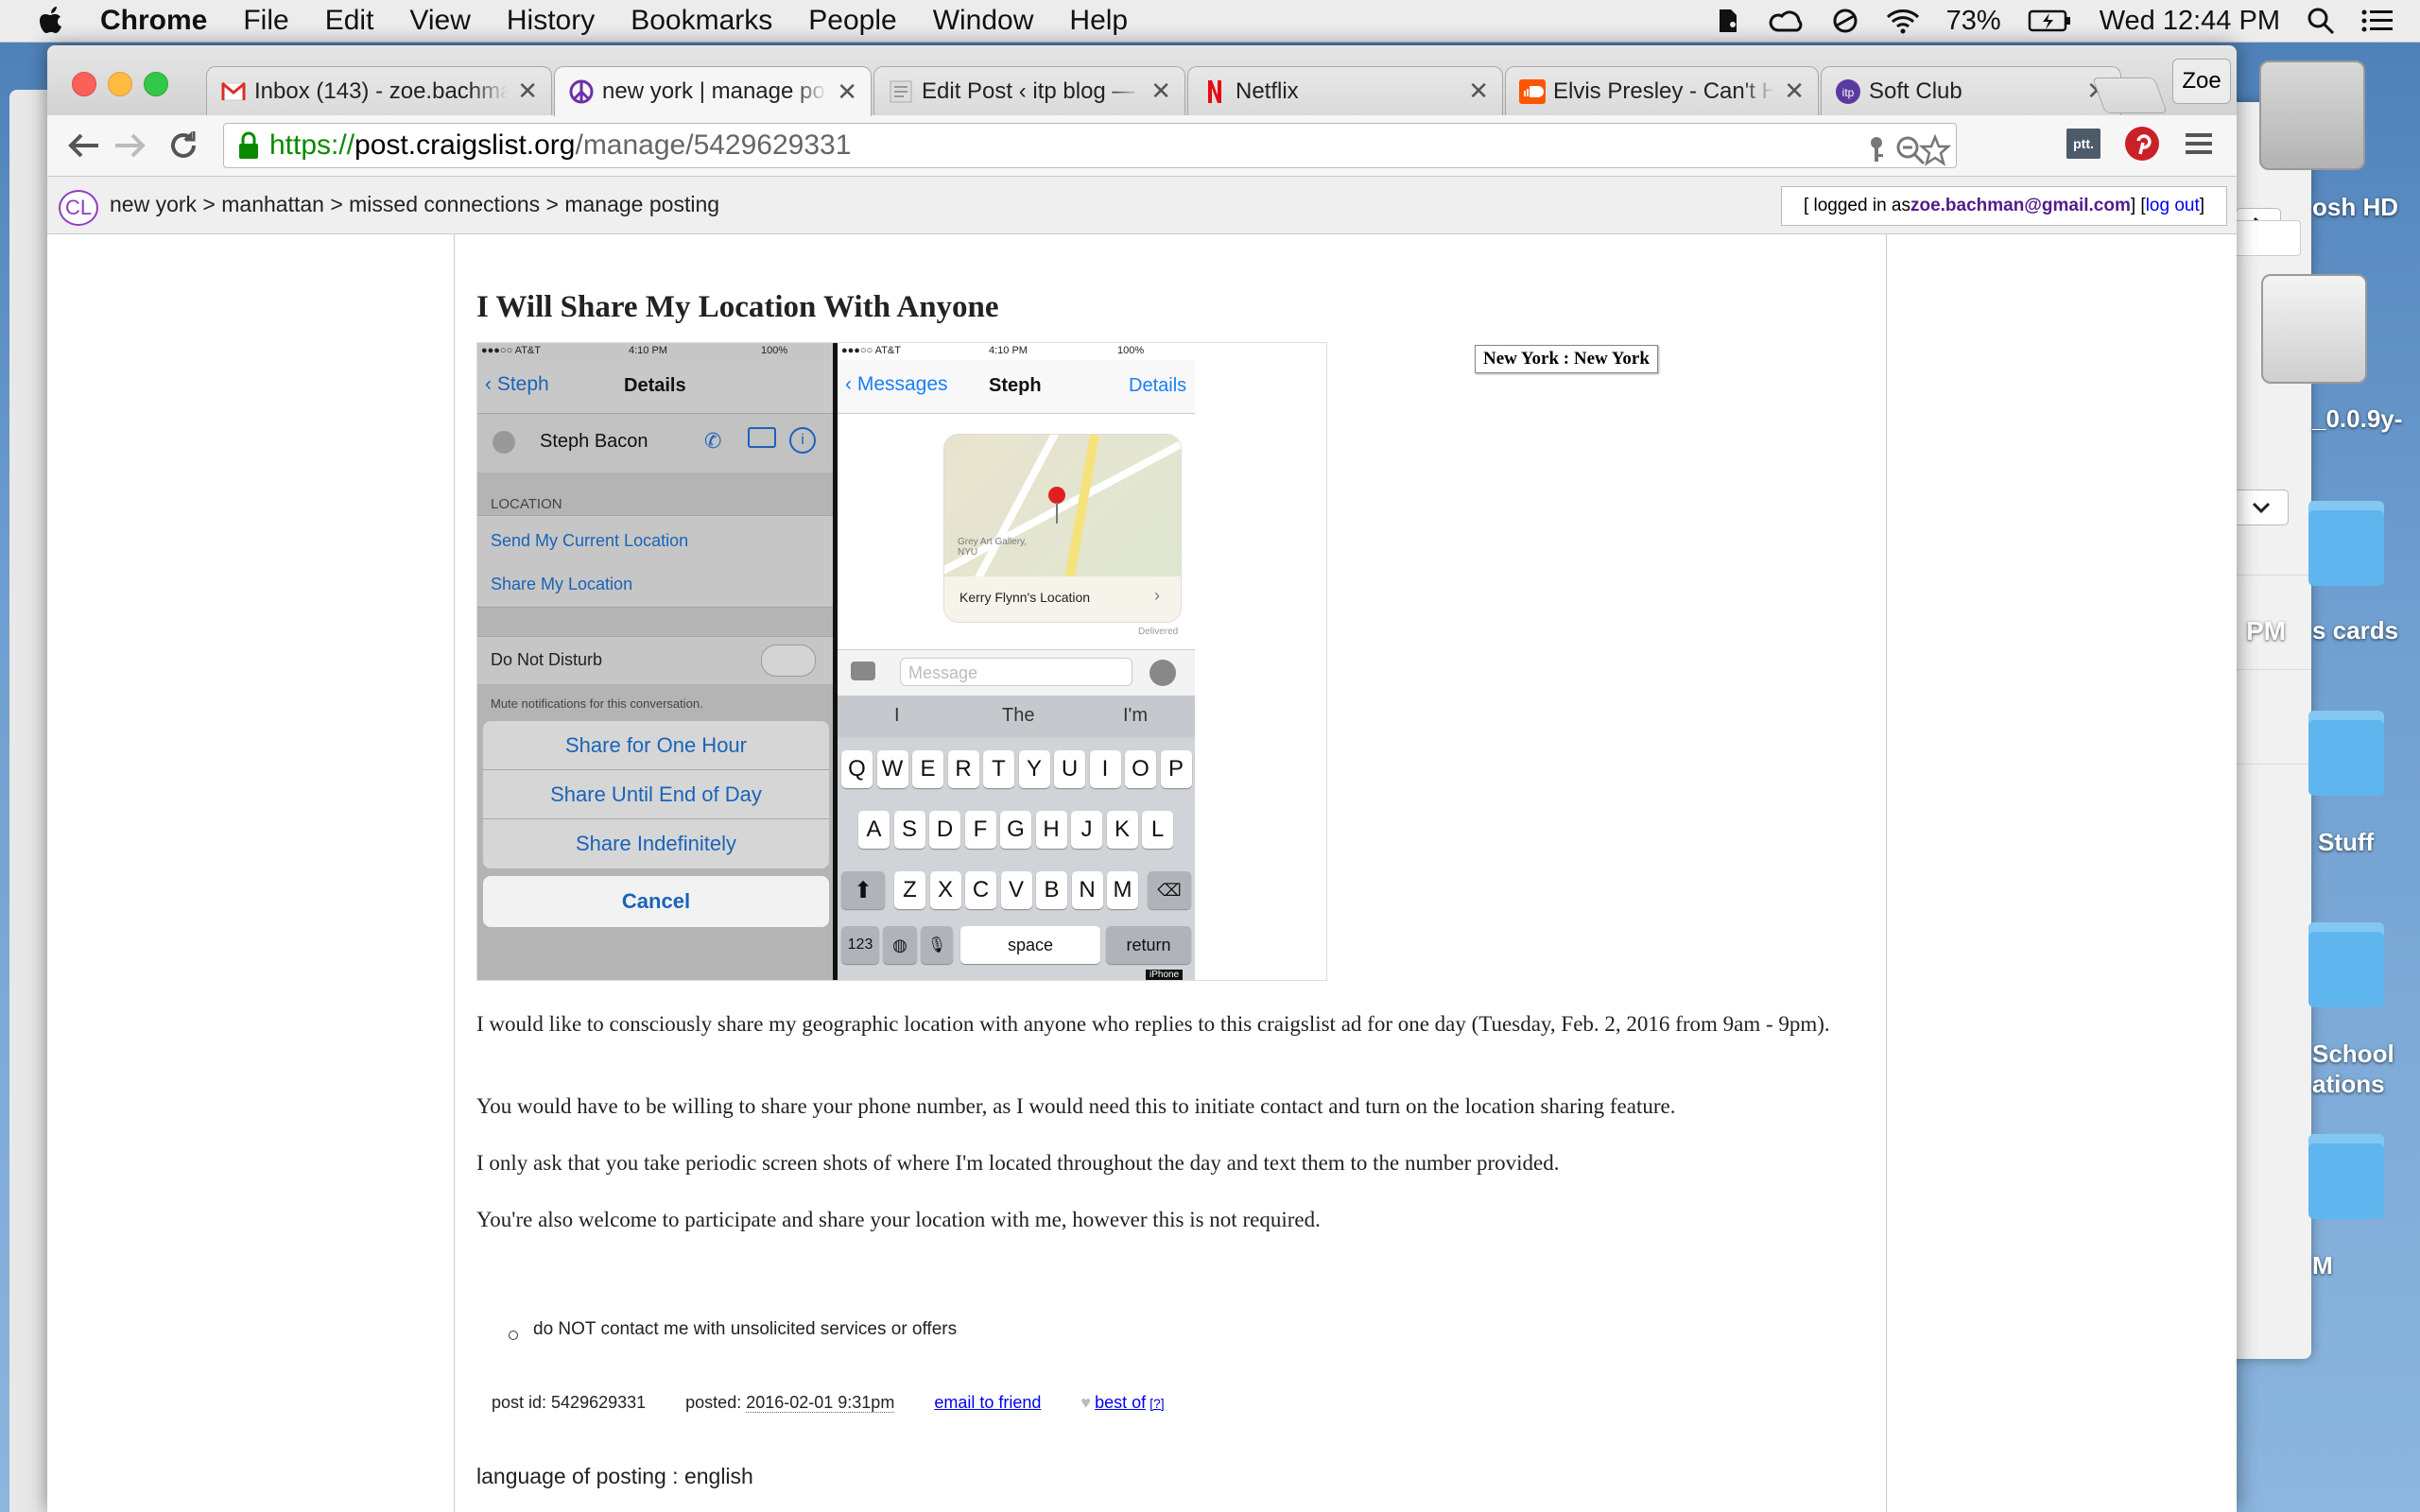 This screenshot has height=1512, width=2420. What do you see at coordinates (1158, 632) in the screenshot?
I see `delivered-label: Delivered` at bounding box center [1158, 632].